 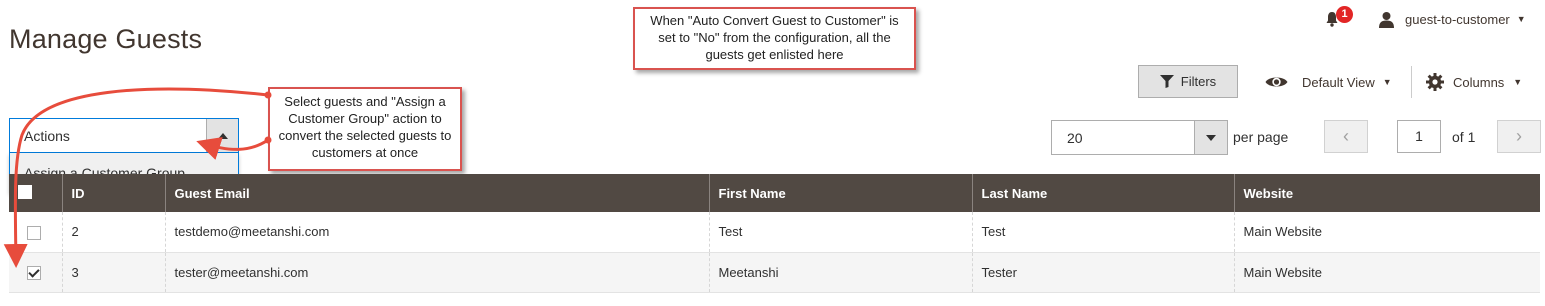 I want to click on chevron-left-icon: ‹, so click(x=1346, y=136).